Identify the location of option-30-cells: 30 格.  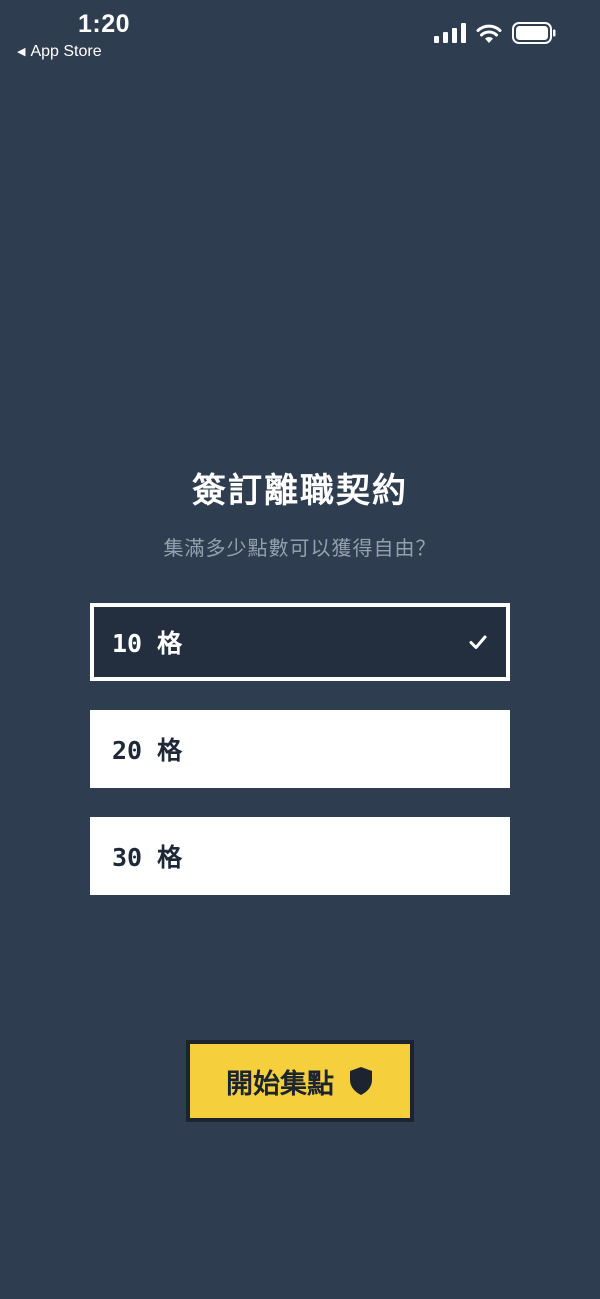
(300, 856).